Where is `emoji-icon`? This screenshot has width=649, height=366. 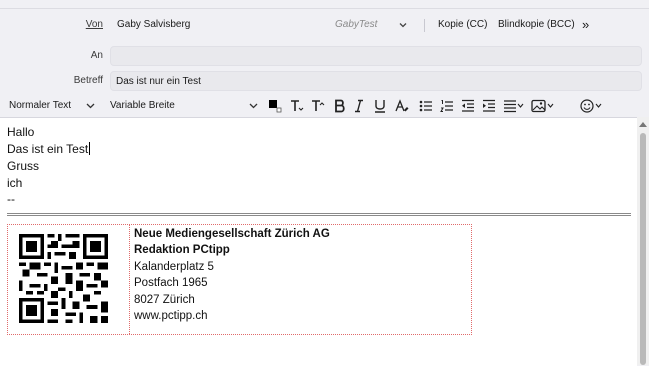
emoji-icon is located at coordinates (592, 106).